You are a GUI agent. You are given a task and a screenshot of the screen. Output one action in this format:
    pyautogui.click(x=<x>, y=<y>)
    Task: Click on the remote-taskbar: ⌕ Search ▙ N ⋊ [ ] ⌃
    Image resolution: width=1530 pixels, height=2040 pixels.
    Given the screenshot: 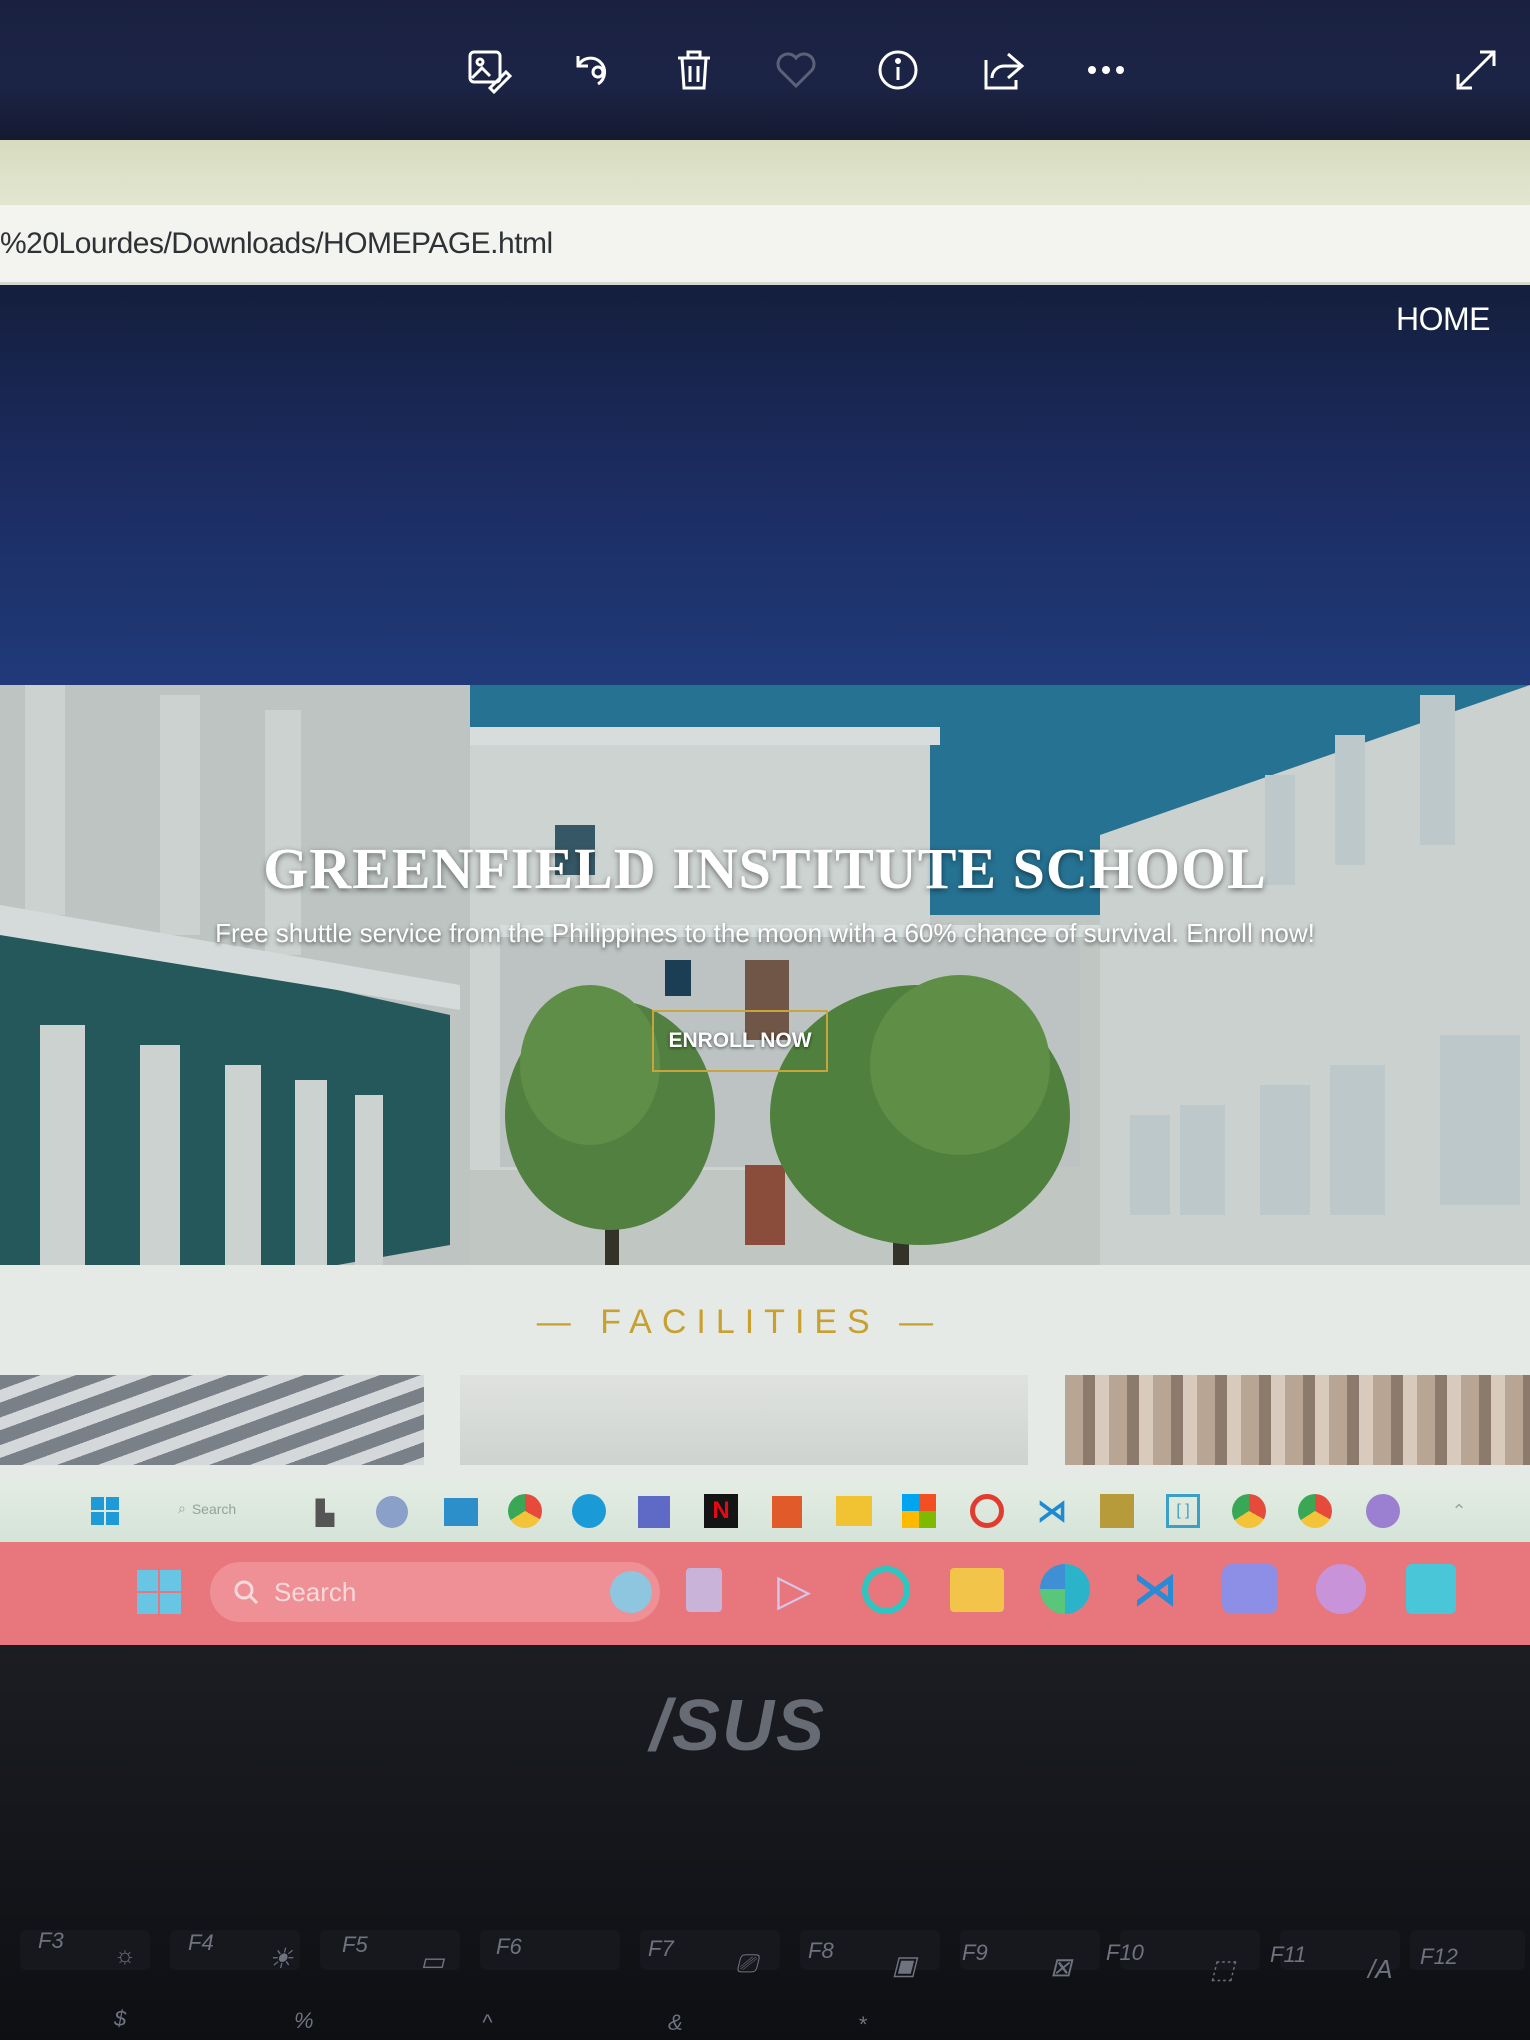 What is the action you would take?
    pyautogui.click(x=765, y=1511)
    